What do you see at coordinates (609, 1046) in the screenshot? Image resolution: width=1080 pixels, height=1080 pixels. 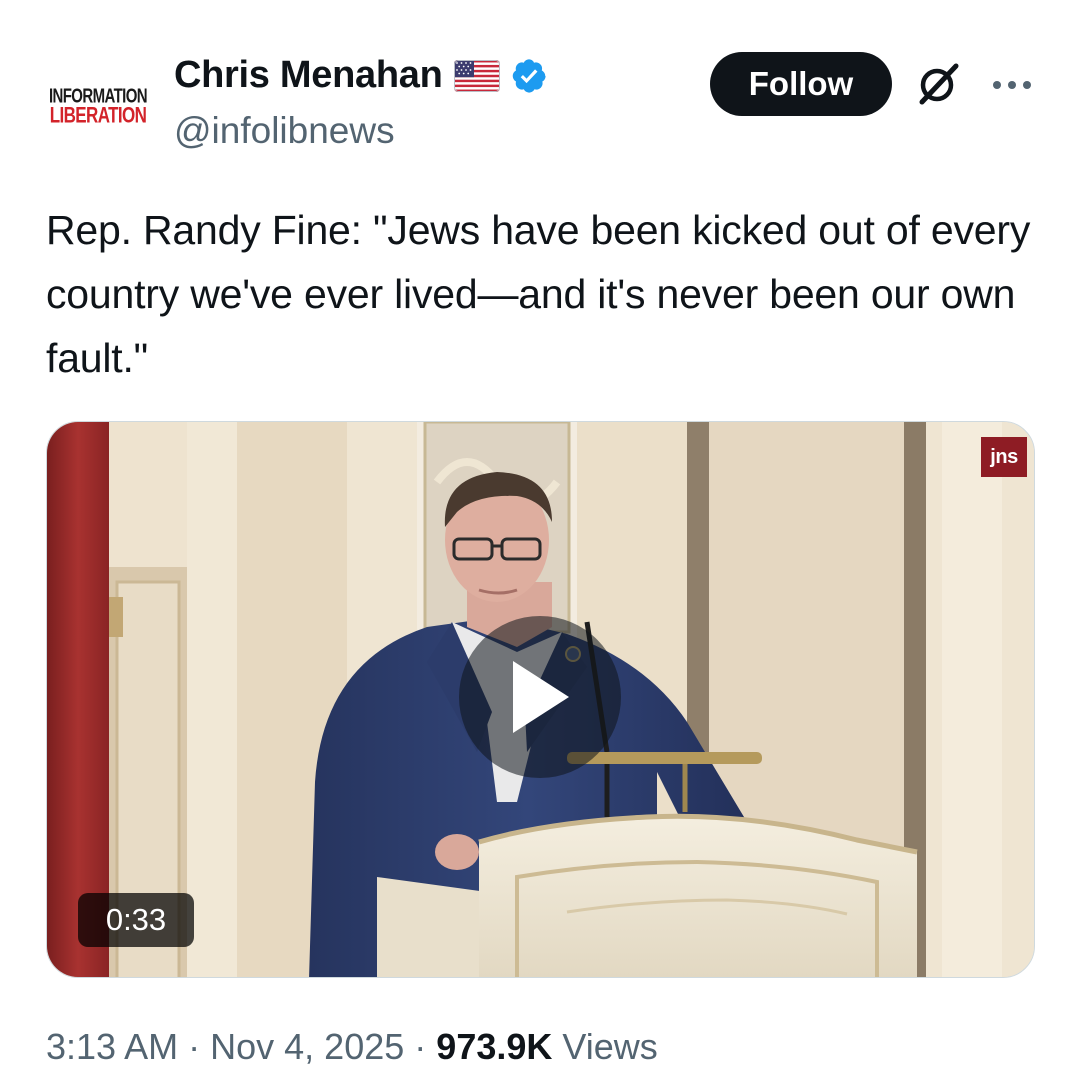 I see `views-label: Views` at bounding box center [609, 1046].